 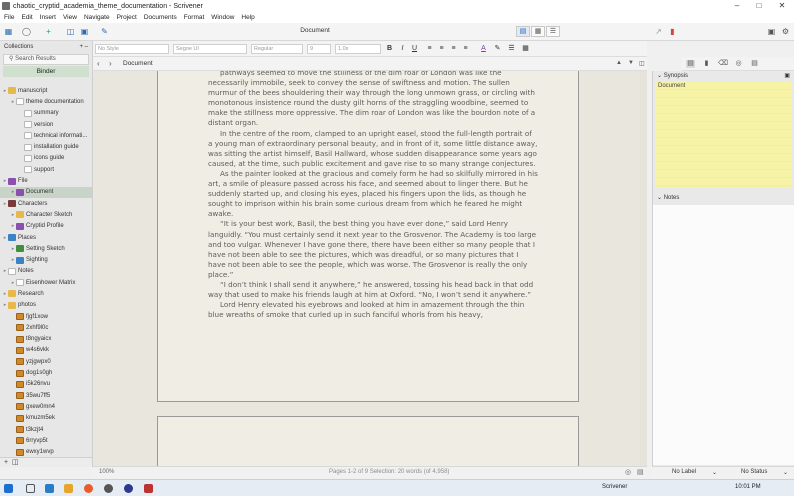 I want to click on synopsis-header: ⌄ Synopsis ▣, so click(x=723, y=76).